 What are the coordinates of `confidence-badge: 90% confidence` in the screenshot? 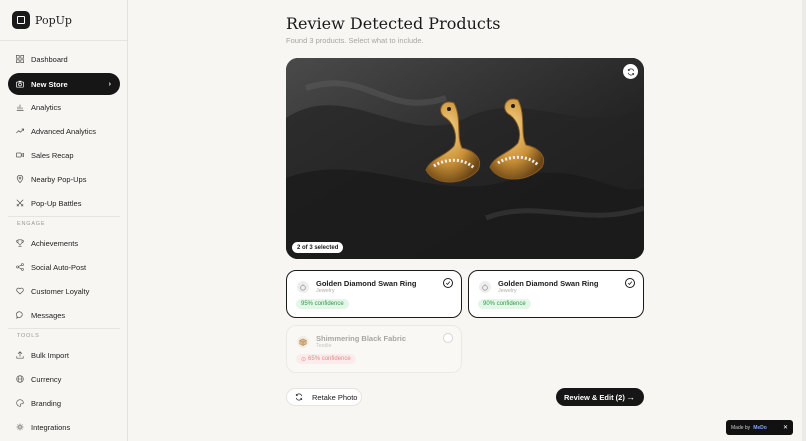 It's located at (504, 304).